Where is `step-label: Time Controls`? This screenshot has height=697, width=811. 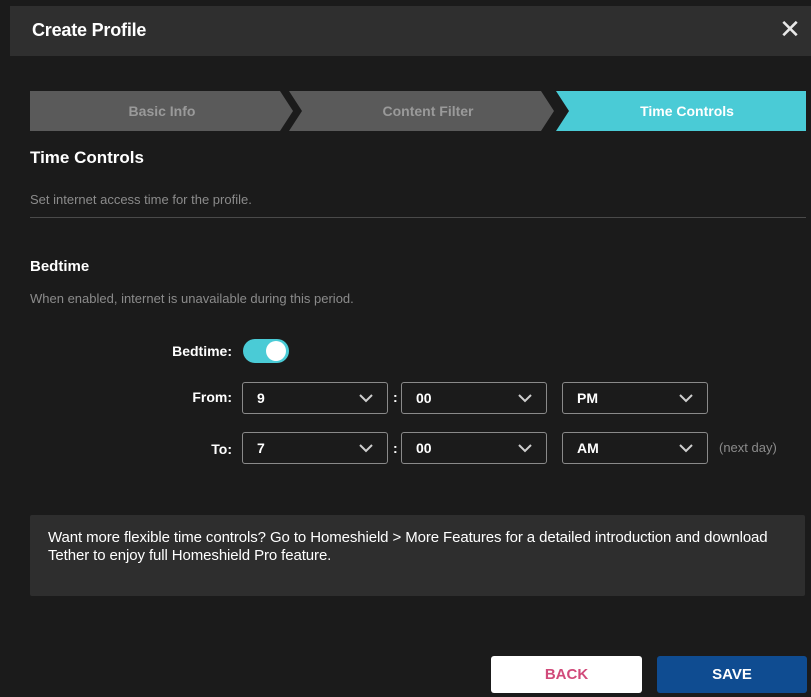 step-label: Time Controls is located at coordinates (687, 111).